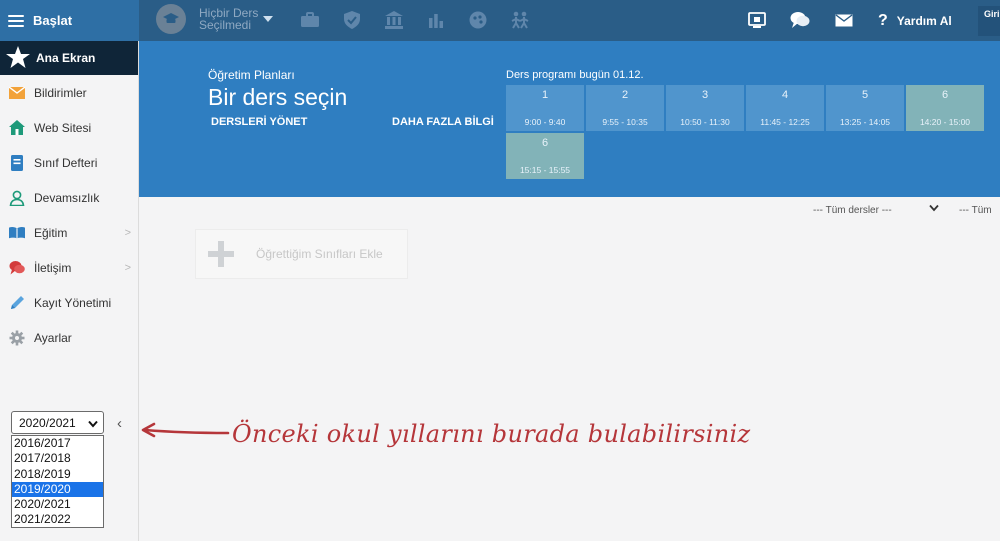  I want to click on teaching-plans-label: Öğretim Planları, so click(251, 75).